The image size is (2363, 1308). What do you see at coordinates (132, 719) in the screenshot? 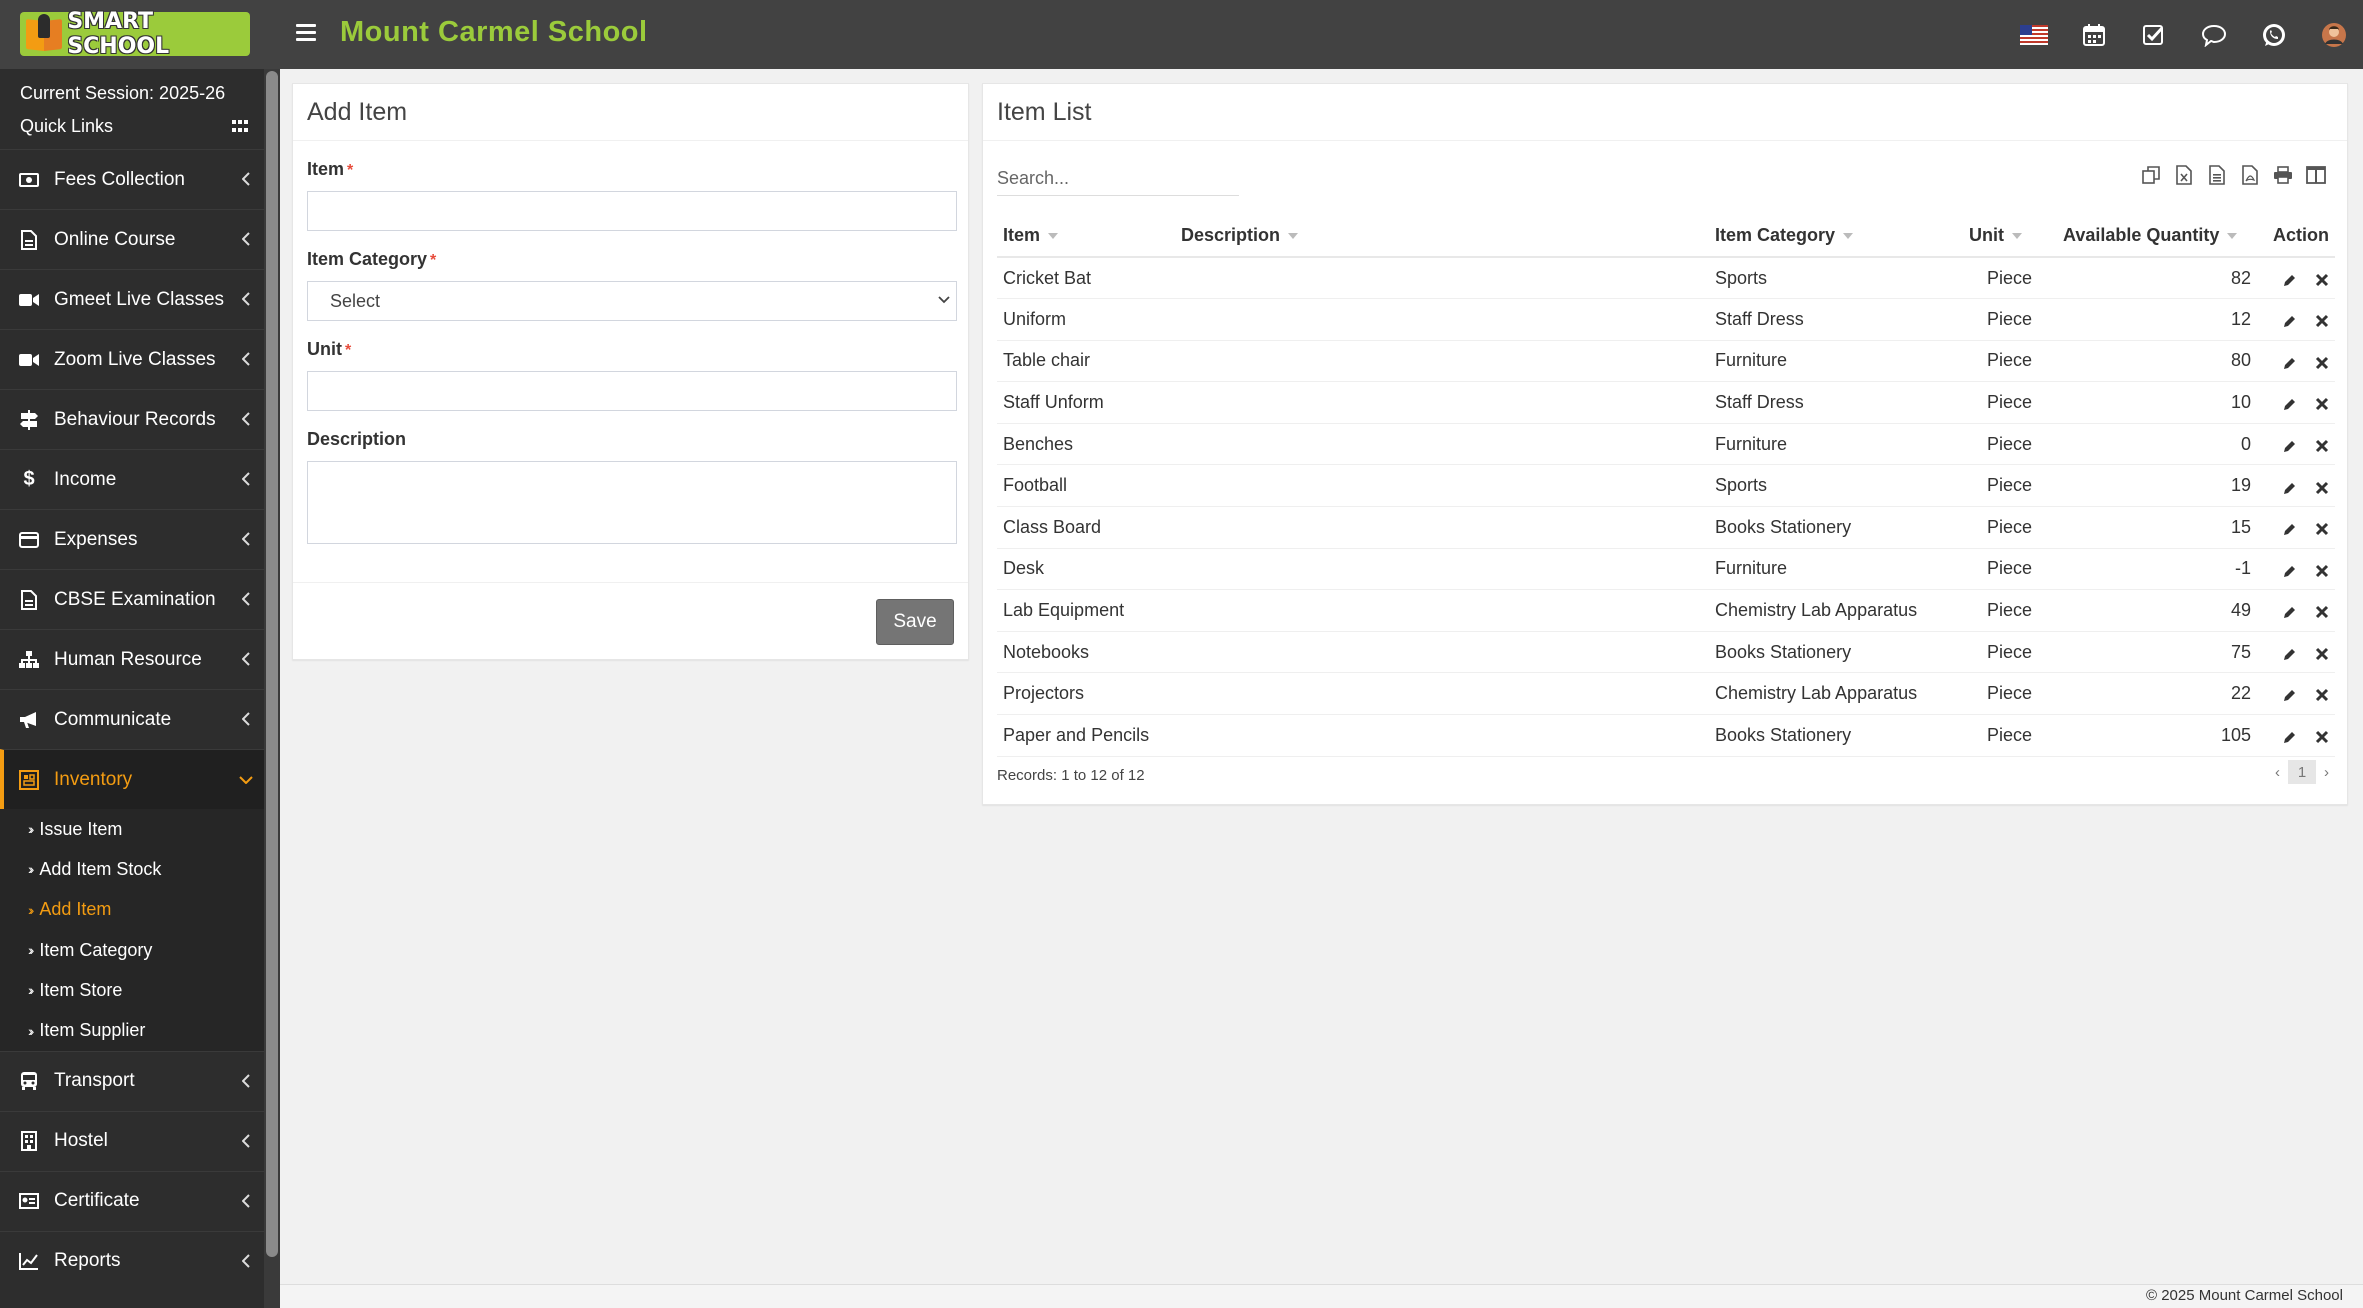
I see `sidebar-item-communicate: Communicate` at bounding box center [132, 719].